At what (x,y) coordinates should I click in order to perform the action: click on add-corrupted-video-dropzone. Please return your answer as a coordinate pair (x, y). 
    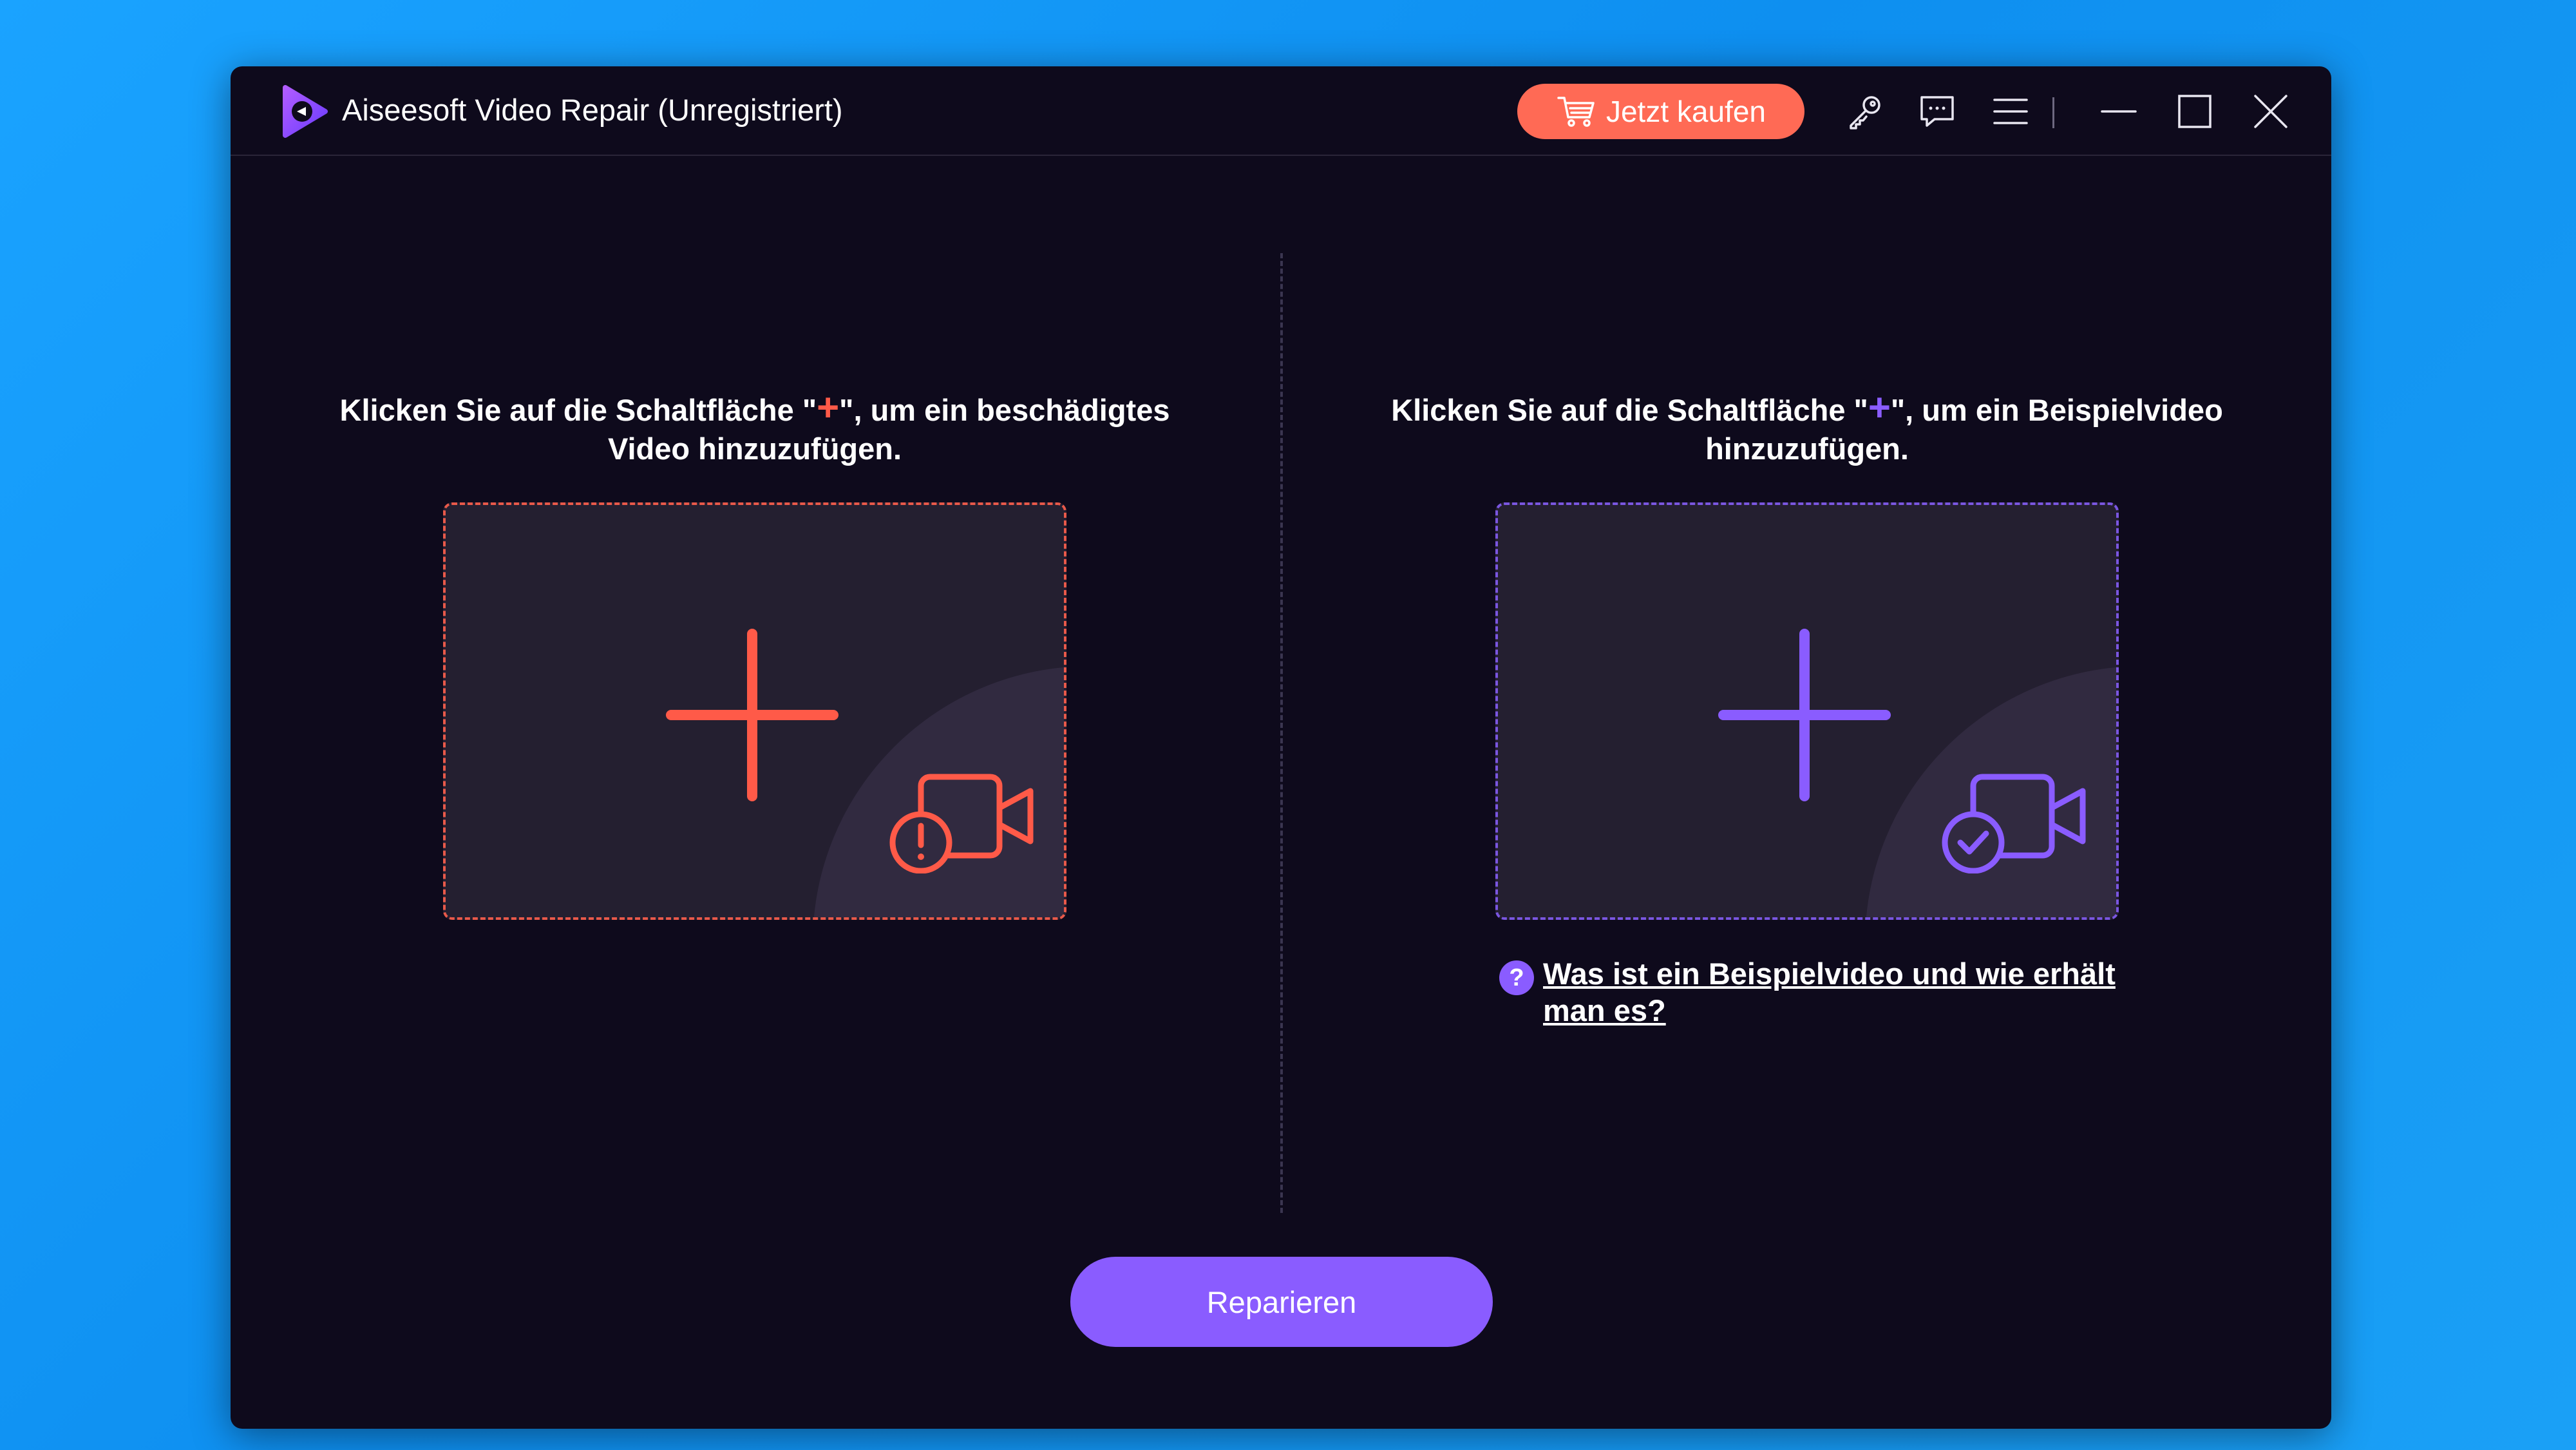
    Looking at the image, I should click on (754, 711).